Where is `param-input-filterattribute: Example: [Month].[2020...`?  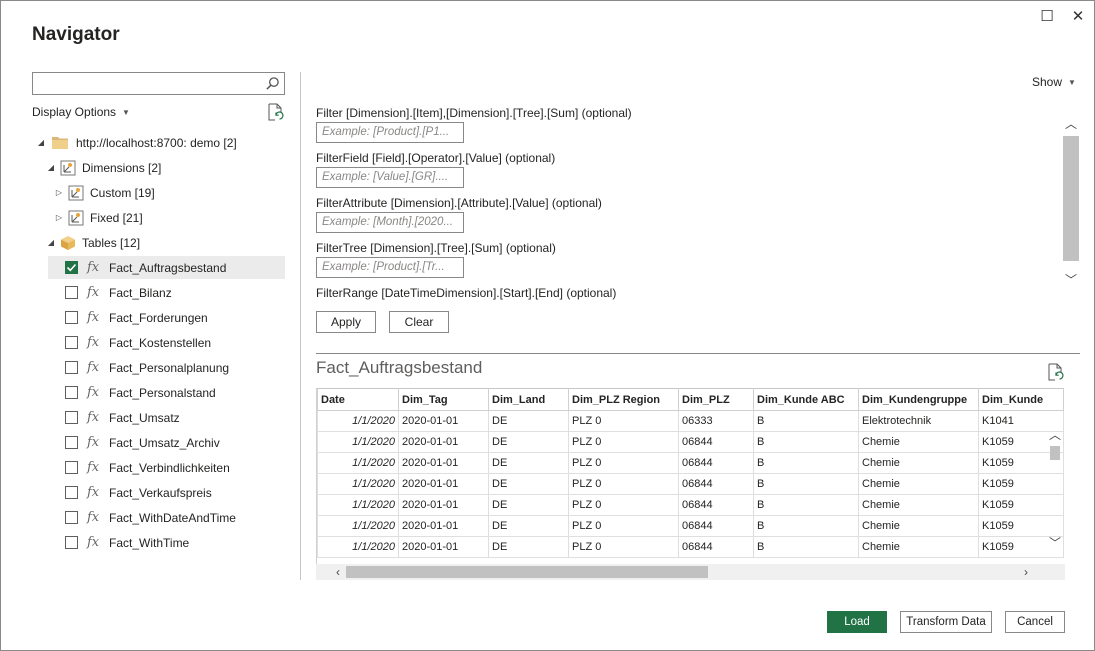 param-input-filterattribute: Example: [Month].[2020... is located at coordinates (390, 222).